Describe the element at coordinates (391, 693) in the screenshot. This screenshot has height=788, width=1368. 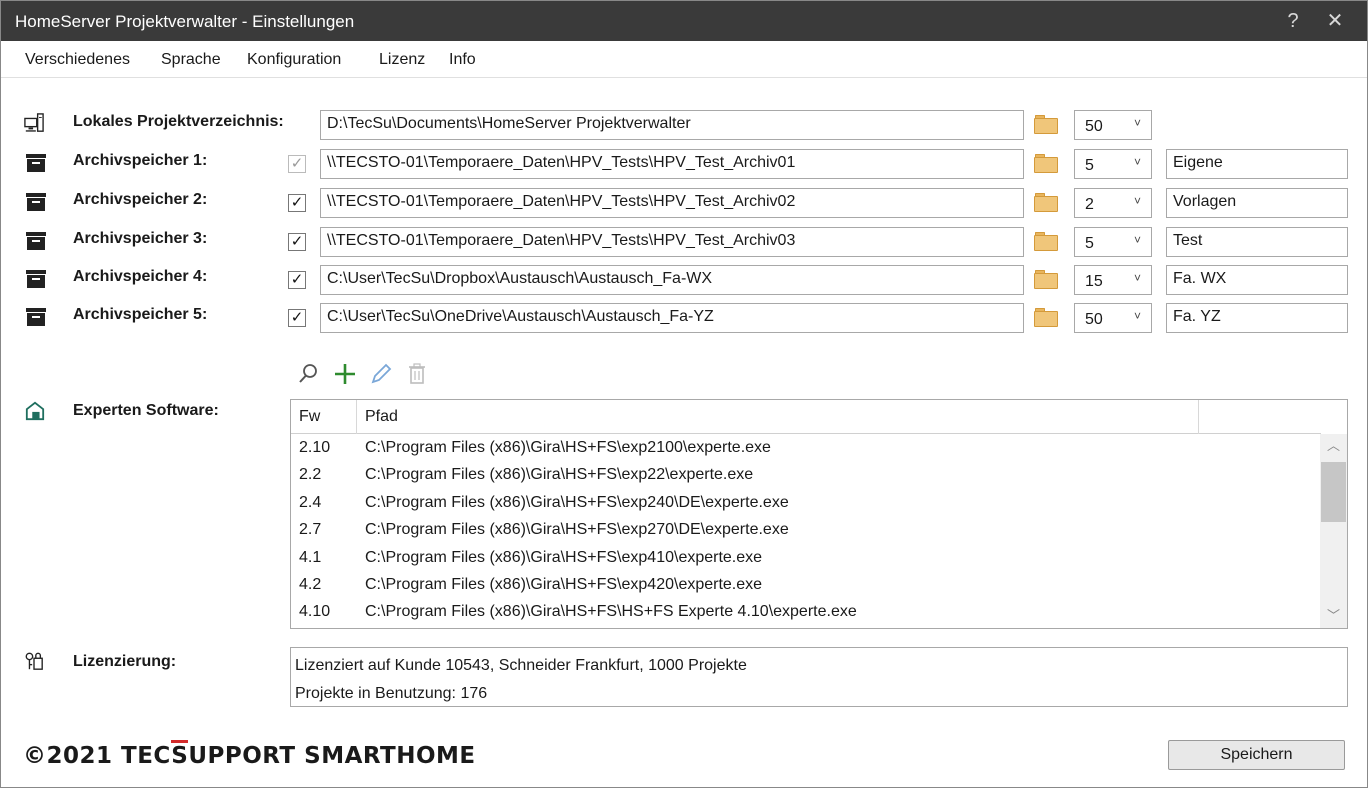
I see `license-usage-line: Projekte in Benutzung: 176` at that location.